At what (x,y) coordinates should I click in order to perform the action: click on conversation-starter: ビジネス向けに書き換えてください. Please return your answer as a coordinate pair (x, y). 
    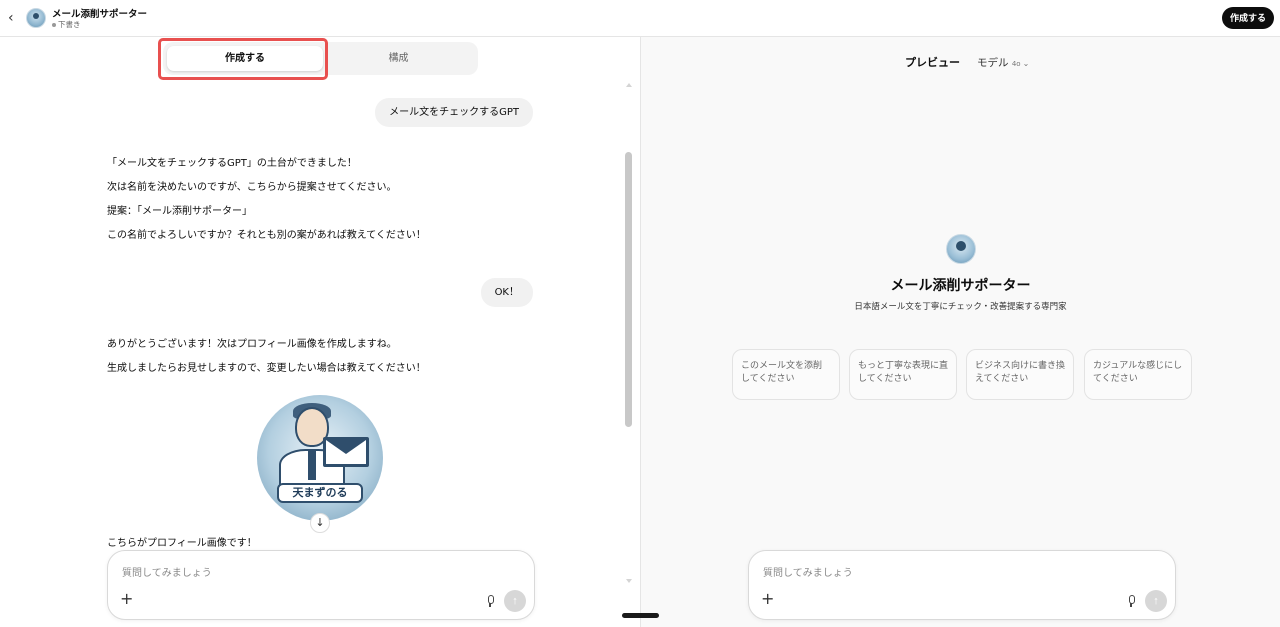
    Looking at the image, I should click on (1020, 374).